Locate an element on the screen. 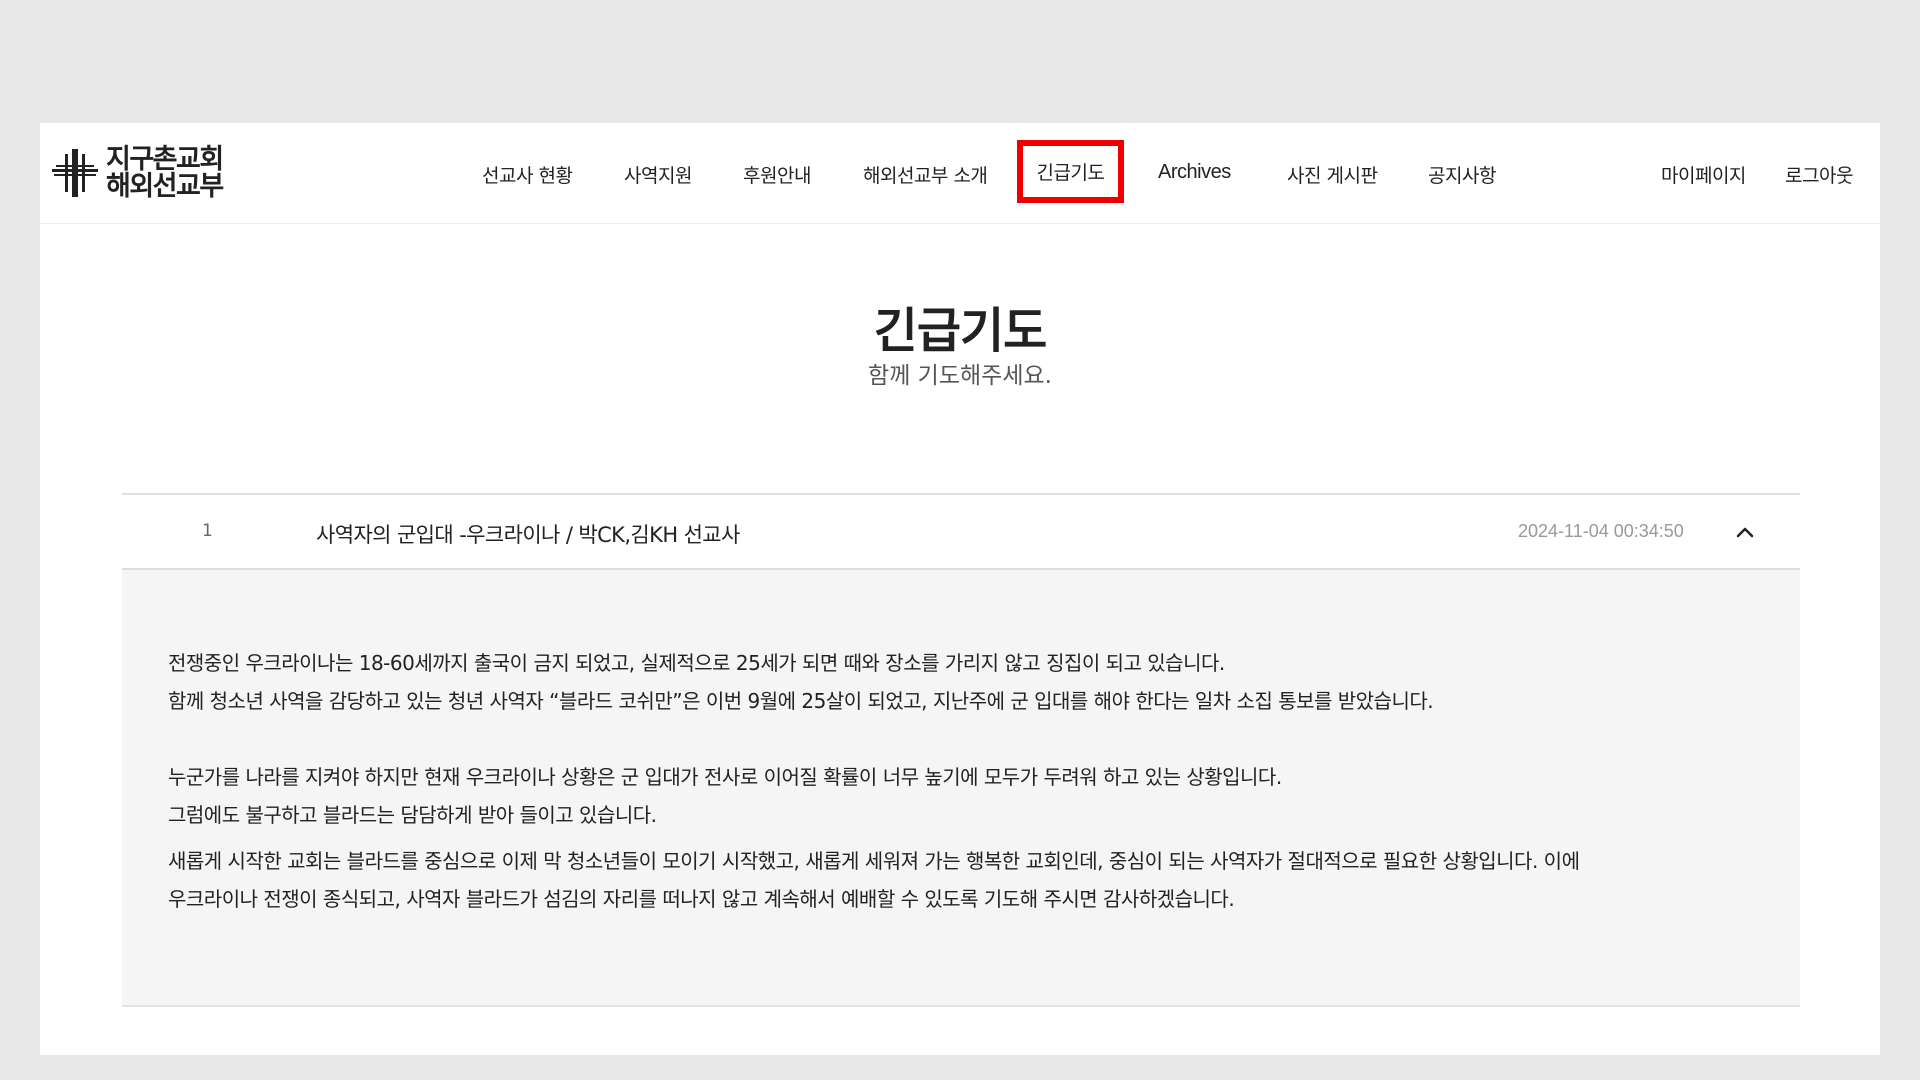  nav-urgent-prayer: 긴급기도 is located at coordinates (1070, 171).